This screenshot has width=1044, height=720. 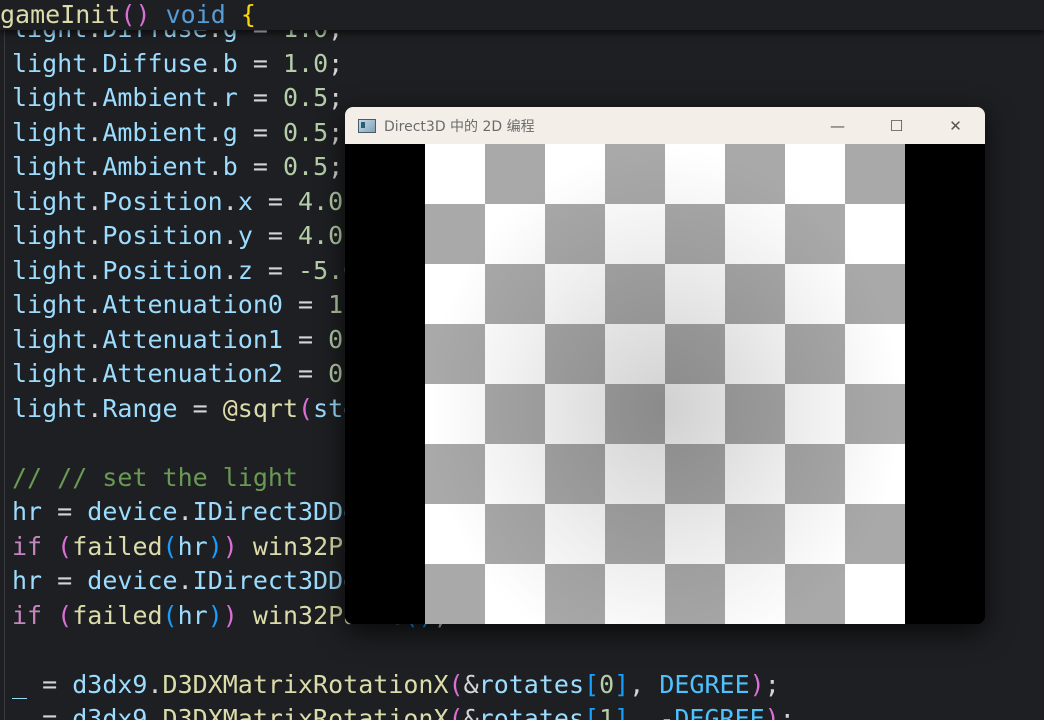 I want to click on code-token: D3DXMatrixRotationX, so click(x=305, y=684).